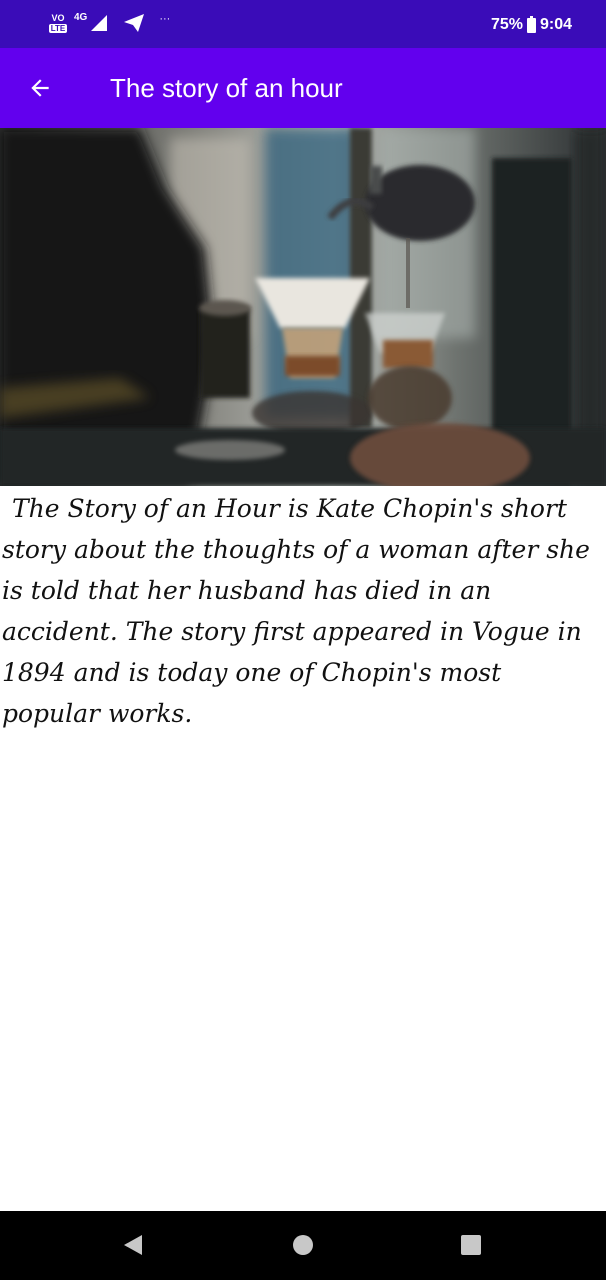 Image resolution: width=606 pixels, height=1280 pixels. Describe the element at coordinates (58, 17) in the screenshot. I see `volte-top-text: VO` at that location.